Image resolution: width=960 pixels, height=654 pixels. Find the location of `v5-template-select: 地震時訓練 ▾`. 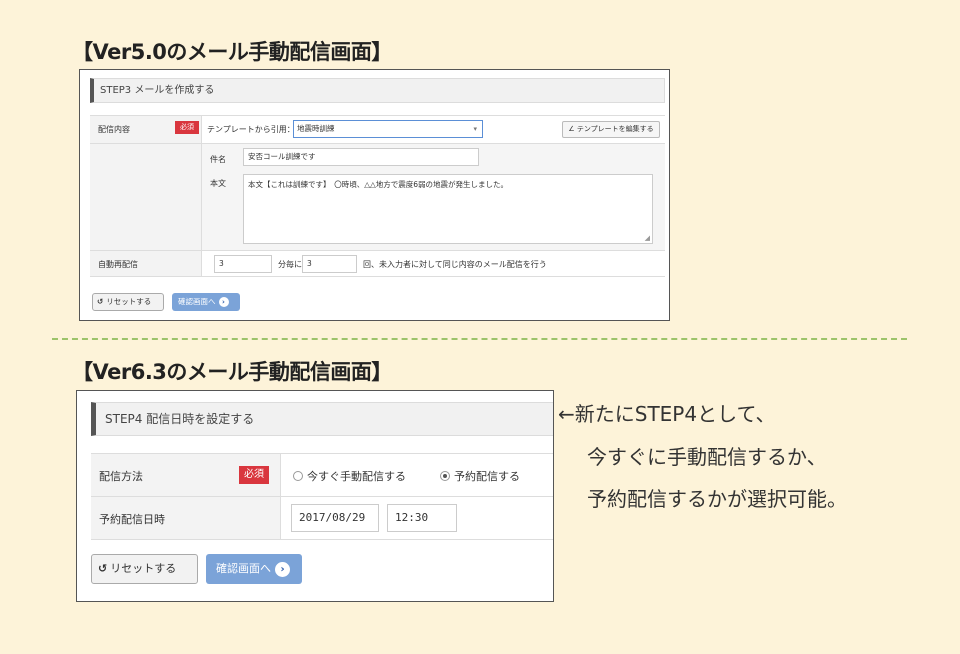

v5-template-select: 地震時訓練 ▾ is located at coordinates (388, 129).